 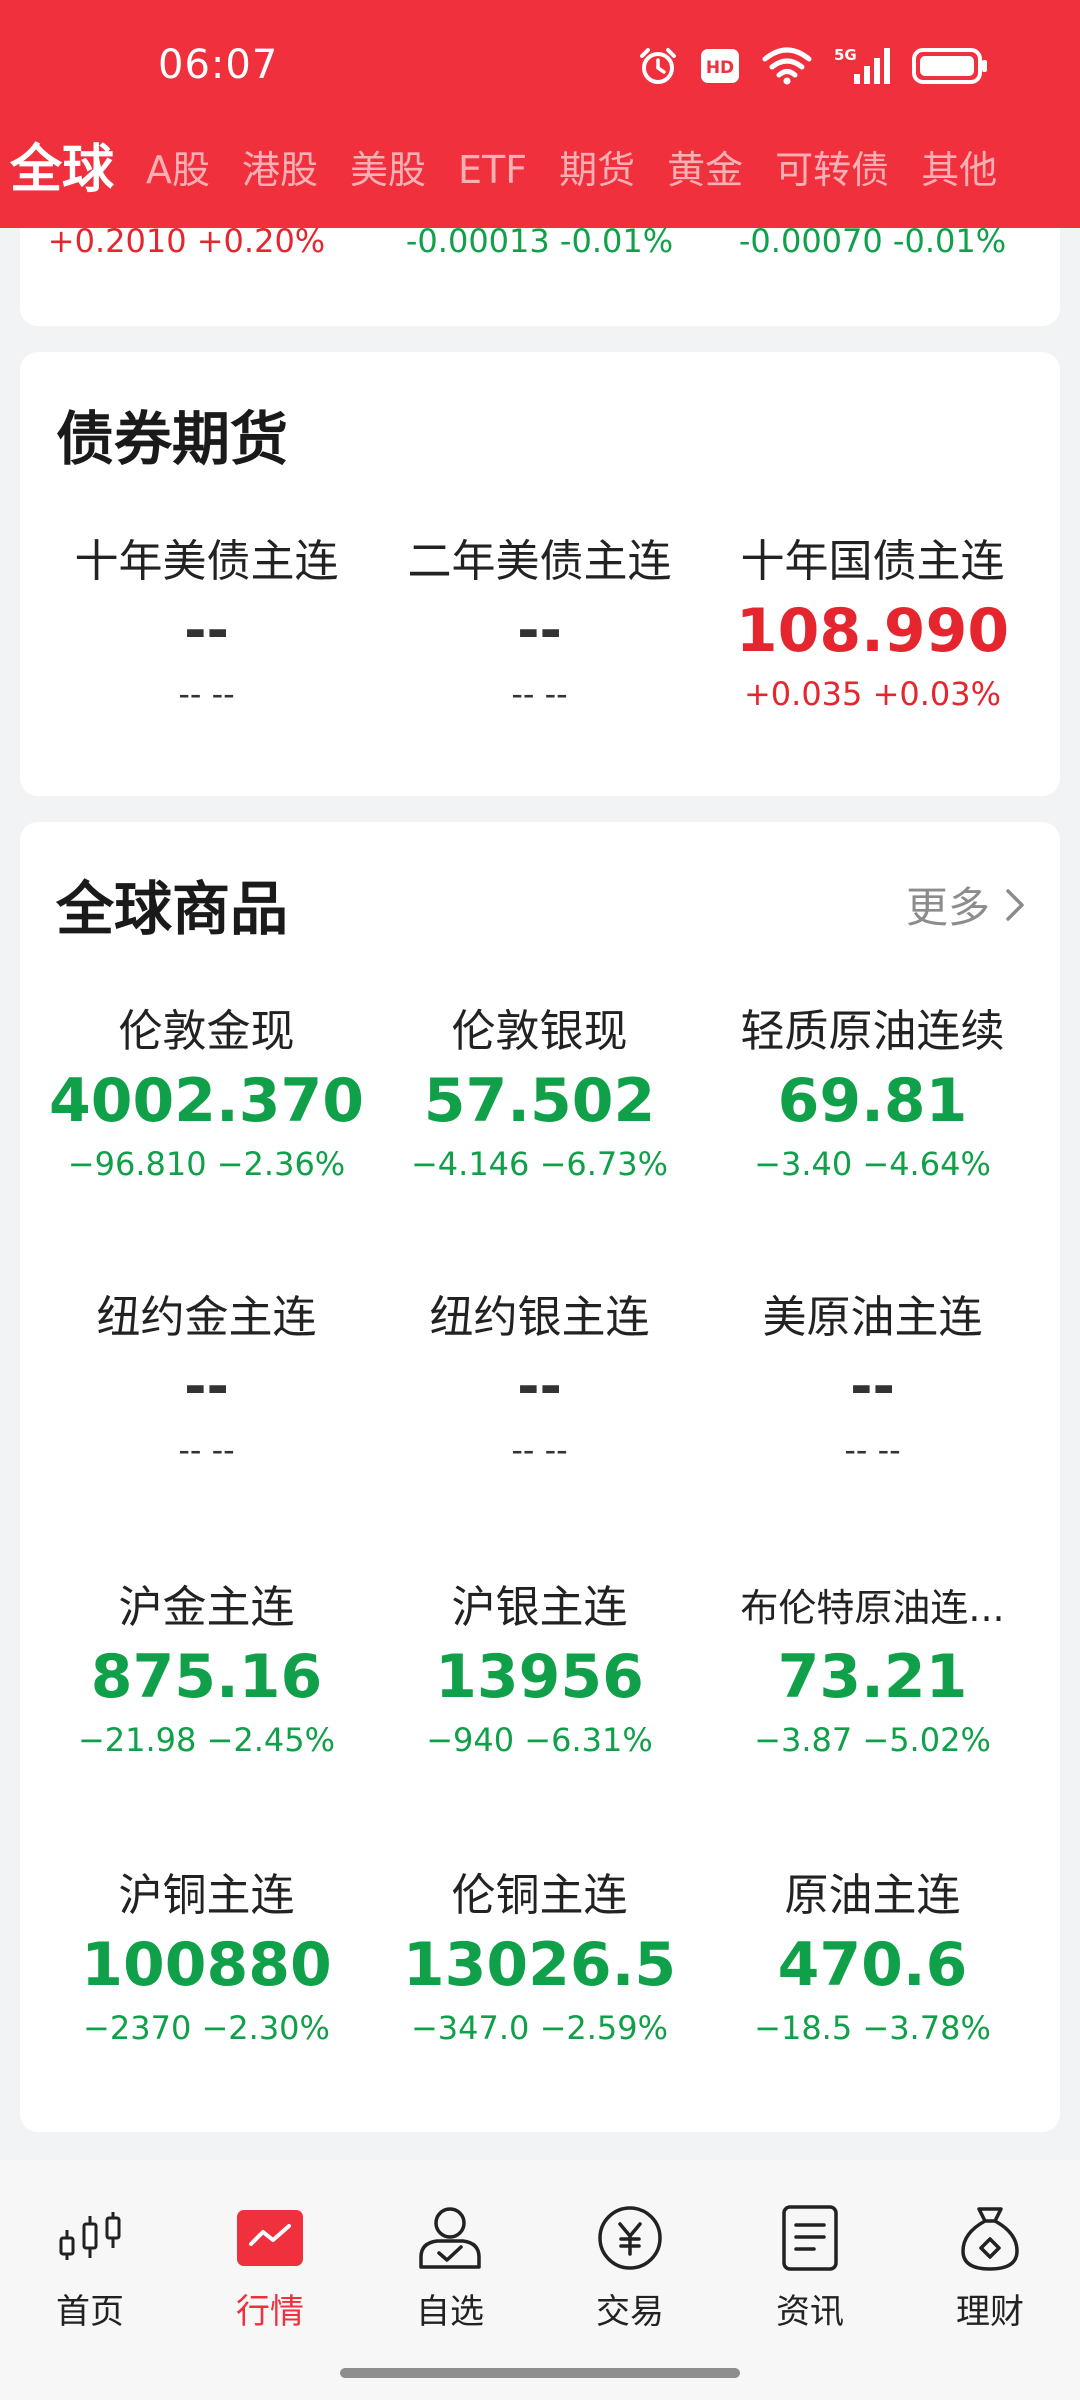 I want to click on quote-cell: 美原油主连 -- -- --, so click(x=872, y=1381).